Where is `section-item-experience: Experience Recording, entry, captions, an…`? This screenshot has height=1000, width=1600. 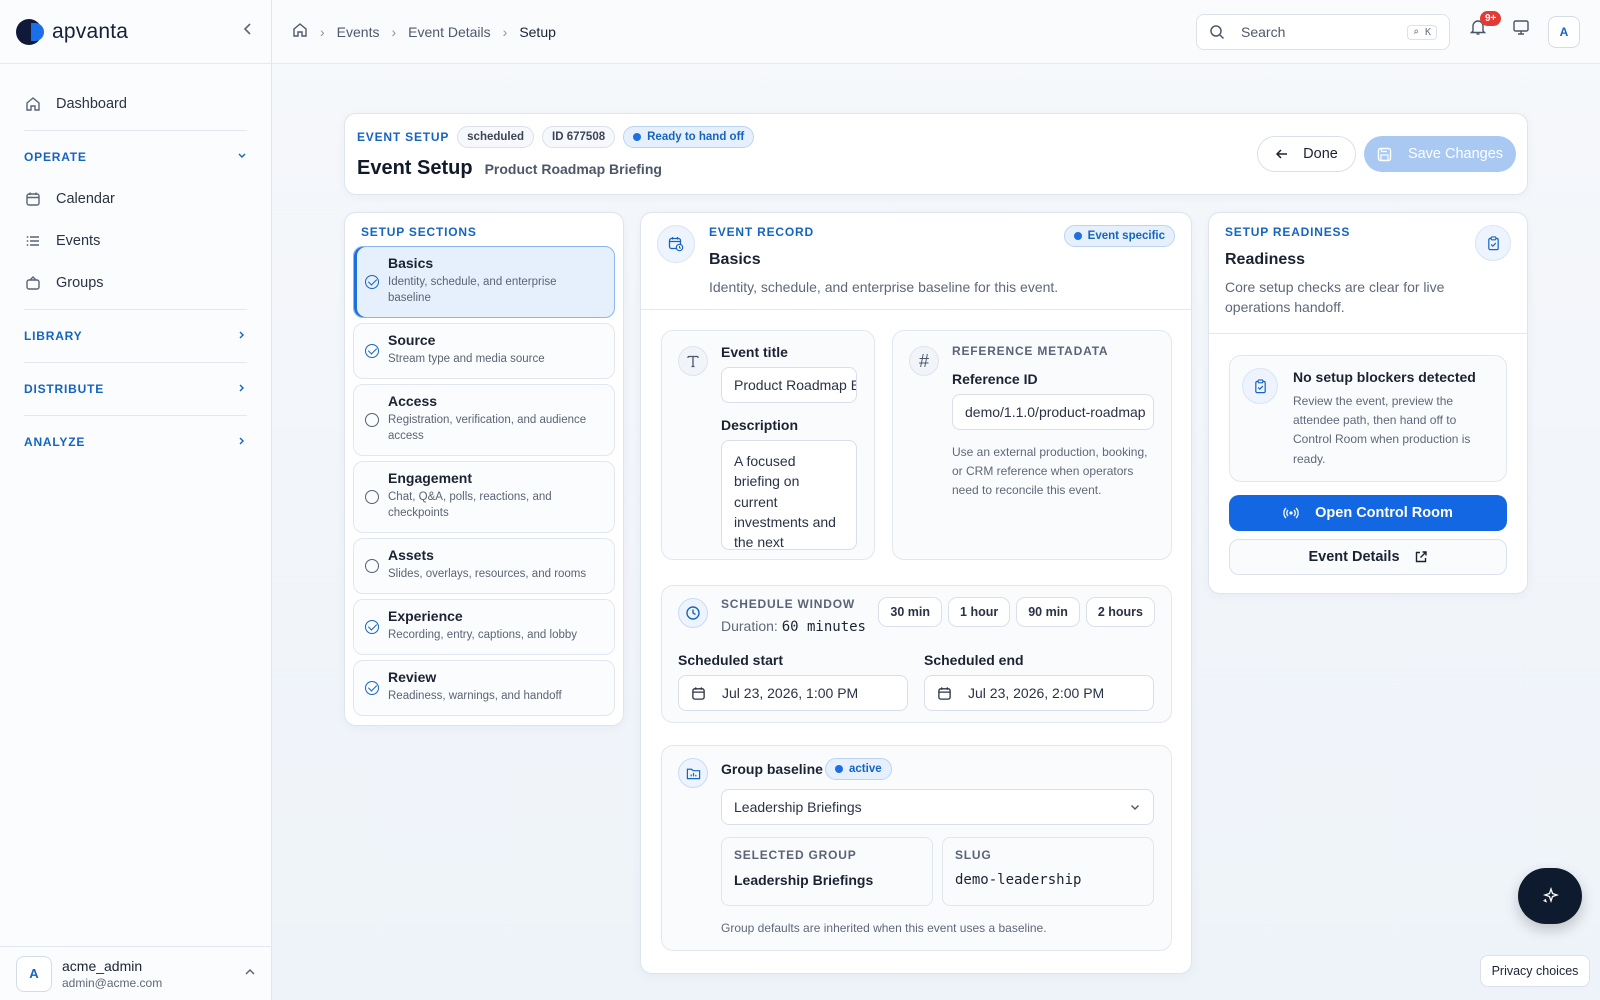
section-item-experience: Experience Recording, entry, captions, an… is located at coordinates (484, 627).